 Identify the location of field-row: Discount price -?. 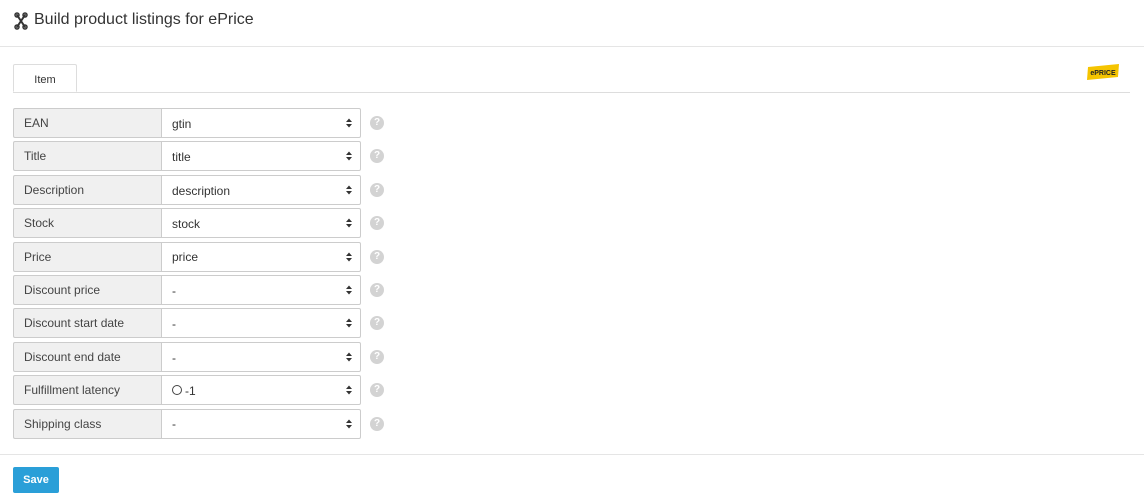
(208, 290).